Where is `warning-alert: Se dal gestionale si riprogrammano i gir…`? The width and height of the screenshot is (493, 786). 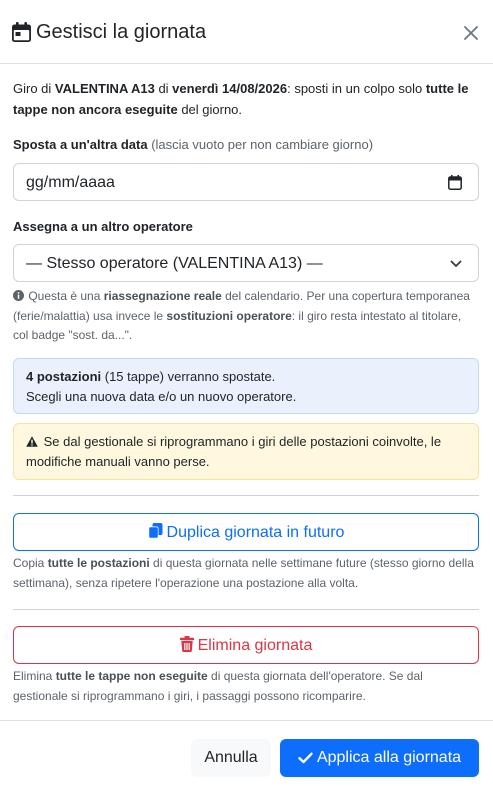
warning-alert: Se dal gestionale si riprogrammano i gir… is located at coordinates (246, 451).